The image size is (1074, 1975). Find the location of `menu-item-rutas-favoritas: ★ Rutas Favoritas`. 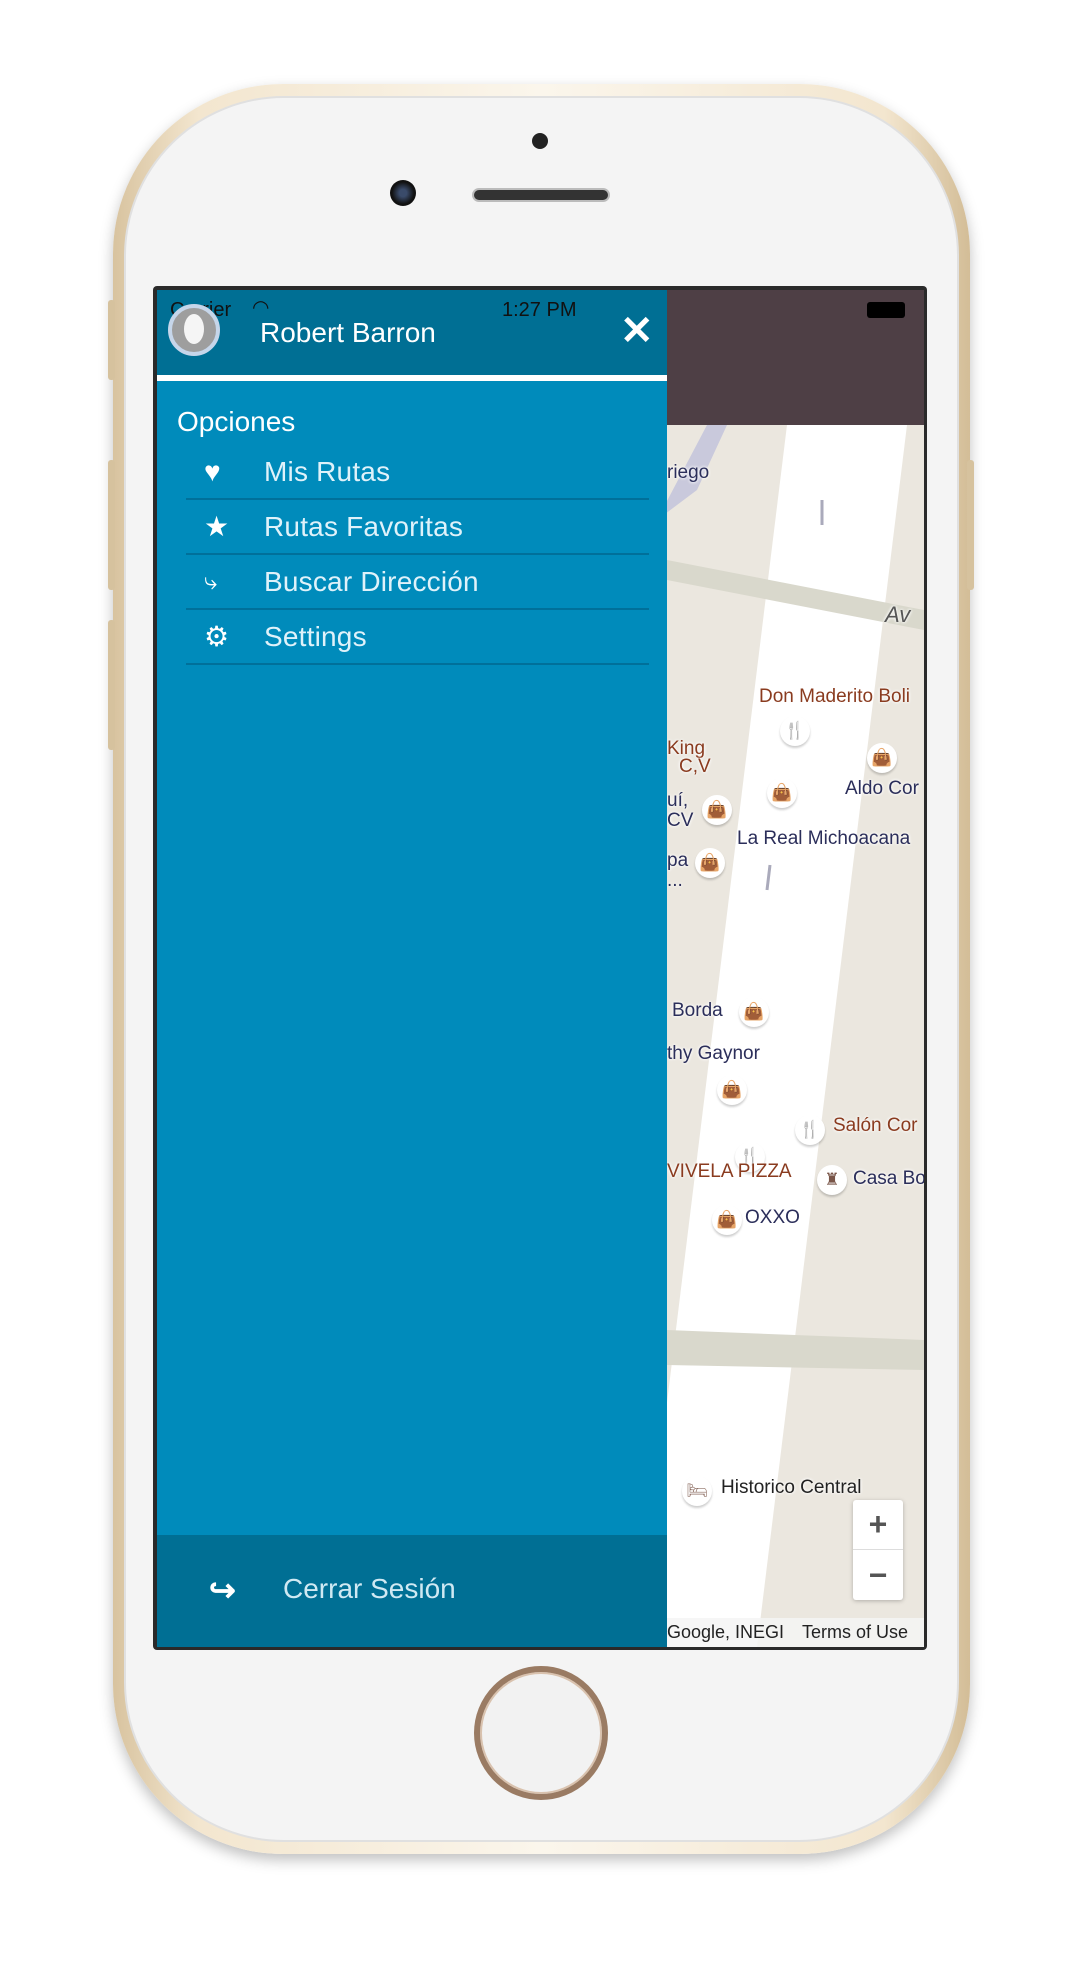

menu-item-rutas-favoritas: ★ Rutas Favoritas is located at coordinates (417, 527).